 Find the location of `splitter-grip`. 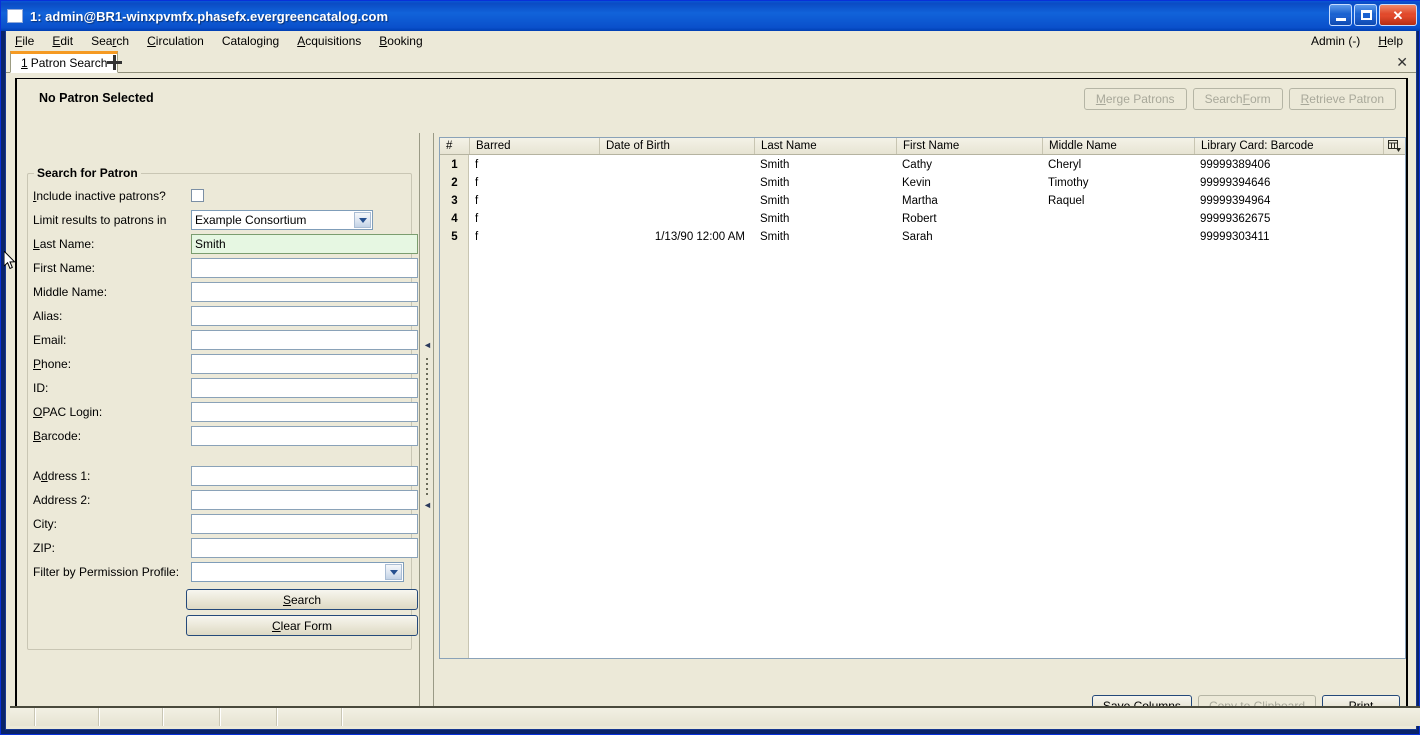

splitter-grip is located at coordinates (427, 428).